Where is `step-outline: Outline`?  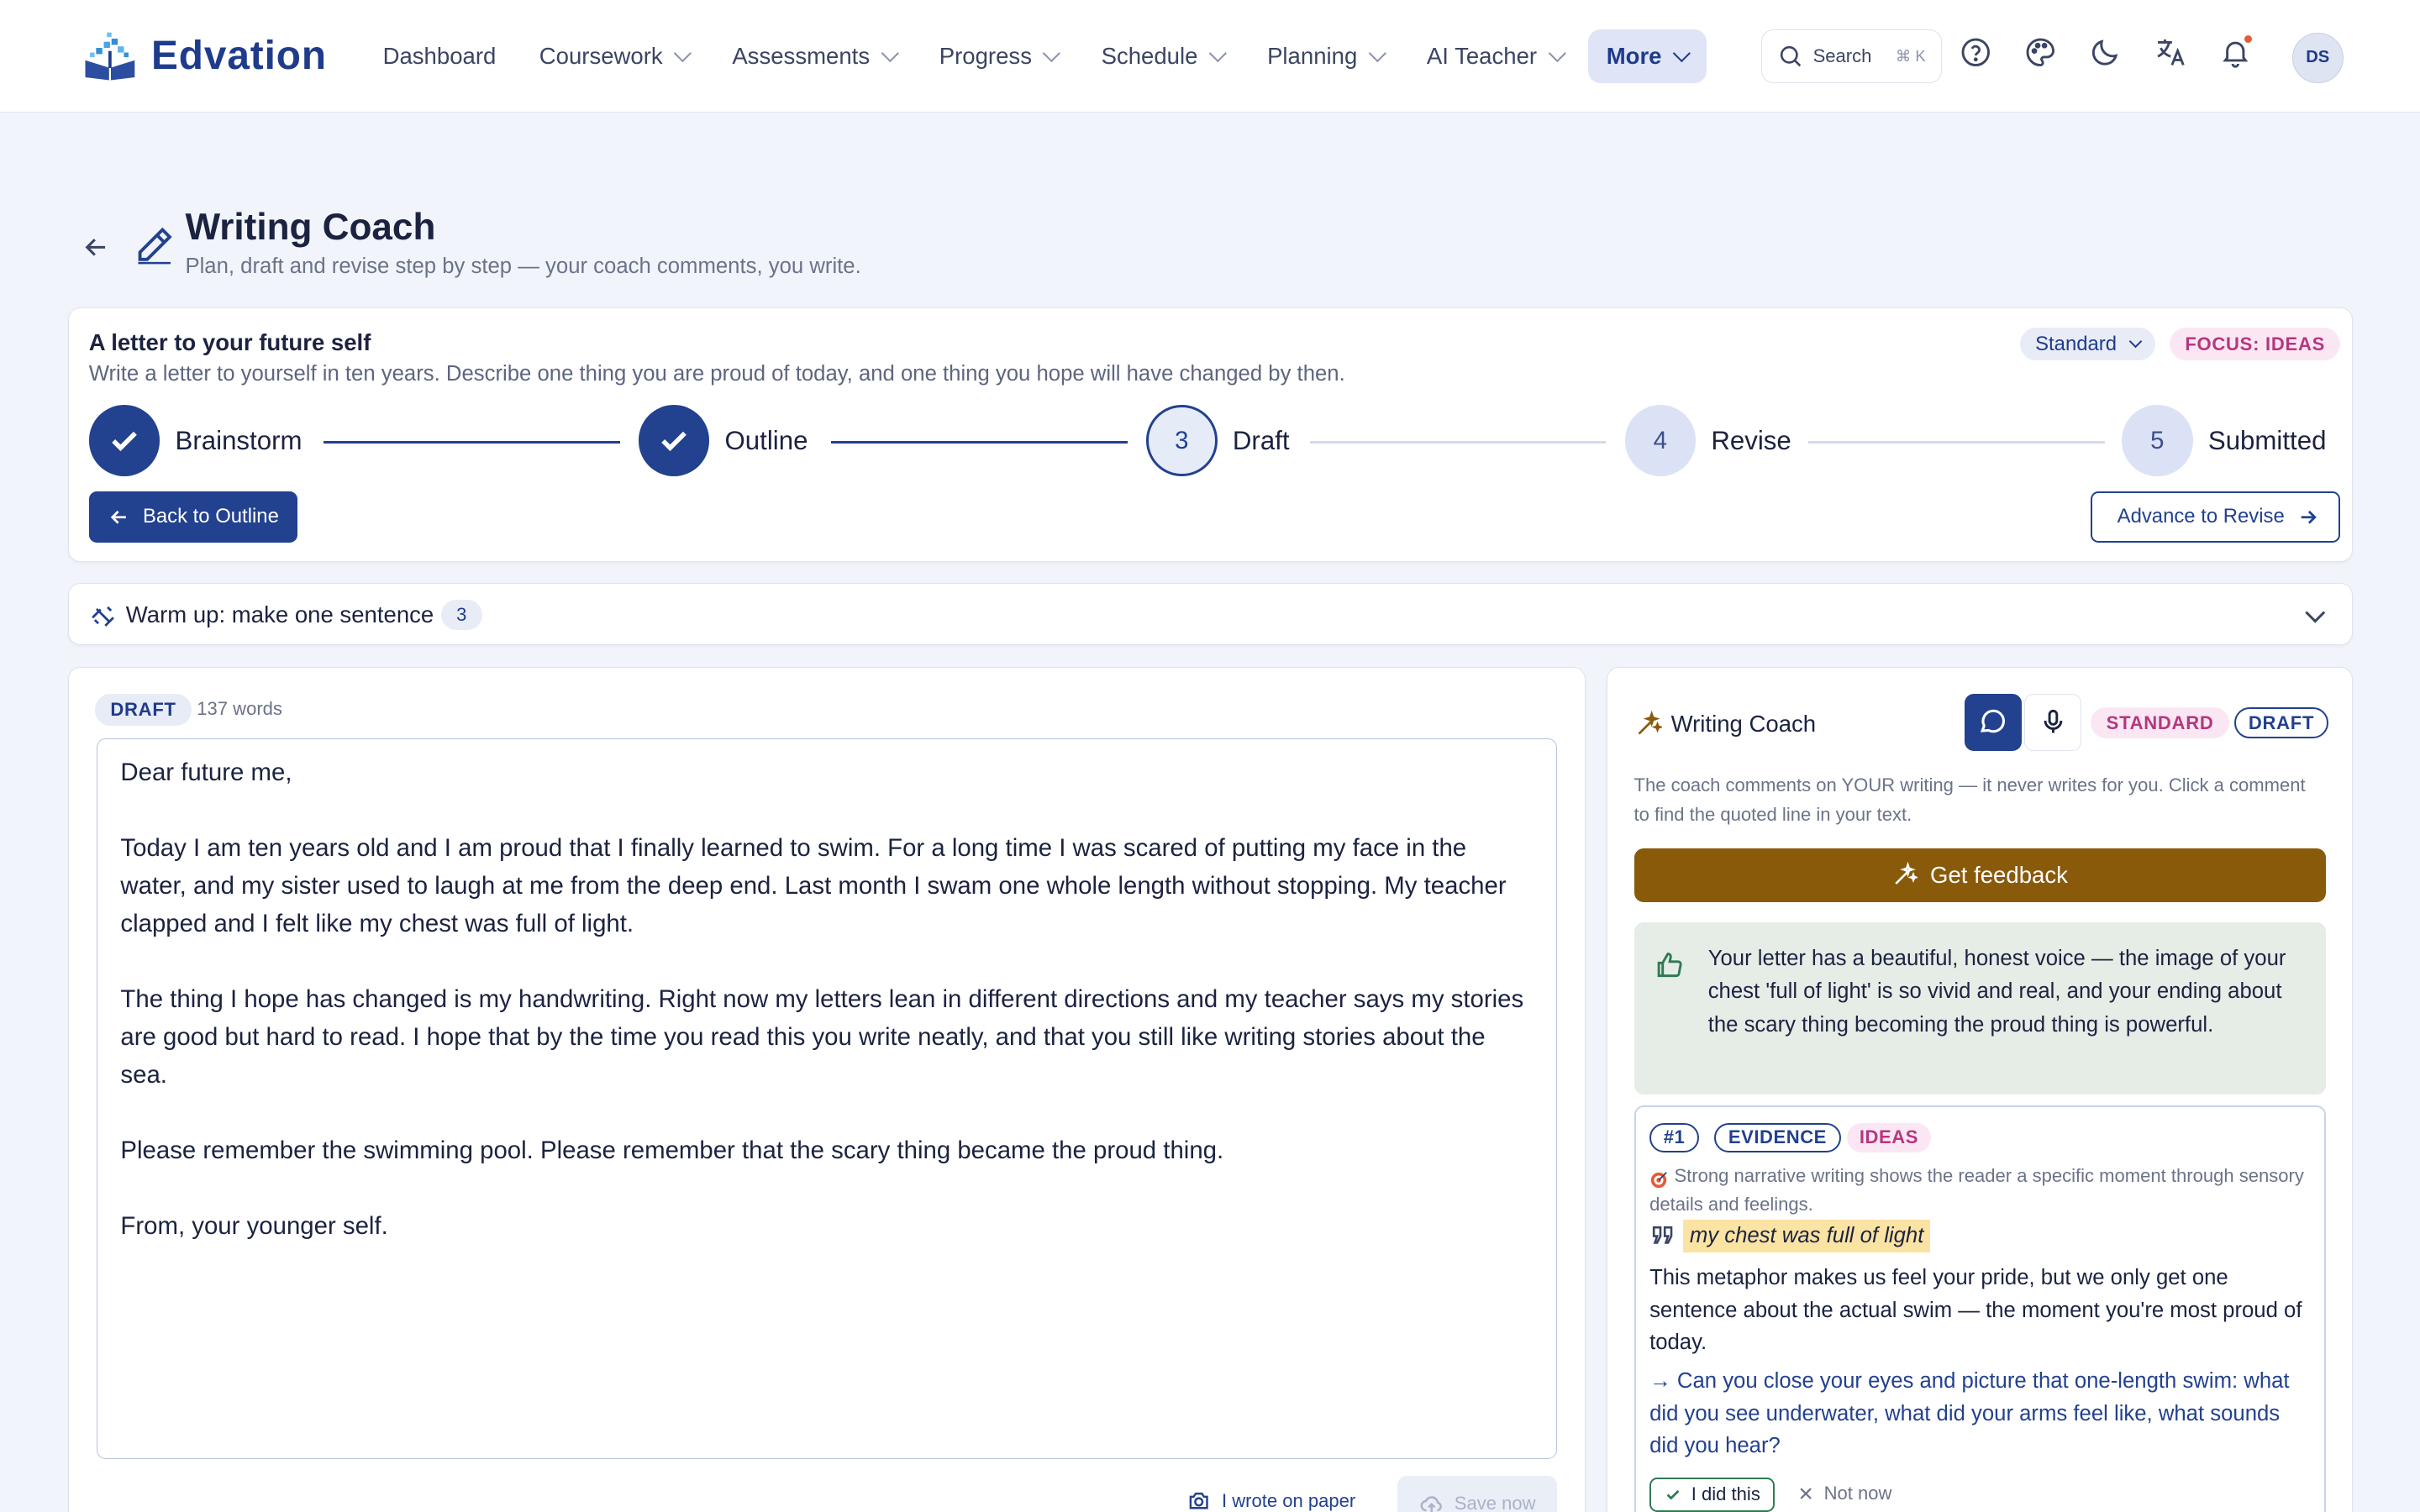
step-outline: Outline is located at coordinates (723, 440).